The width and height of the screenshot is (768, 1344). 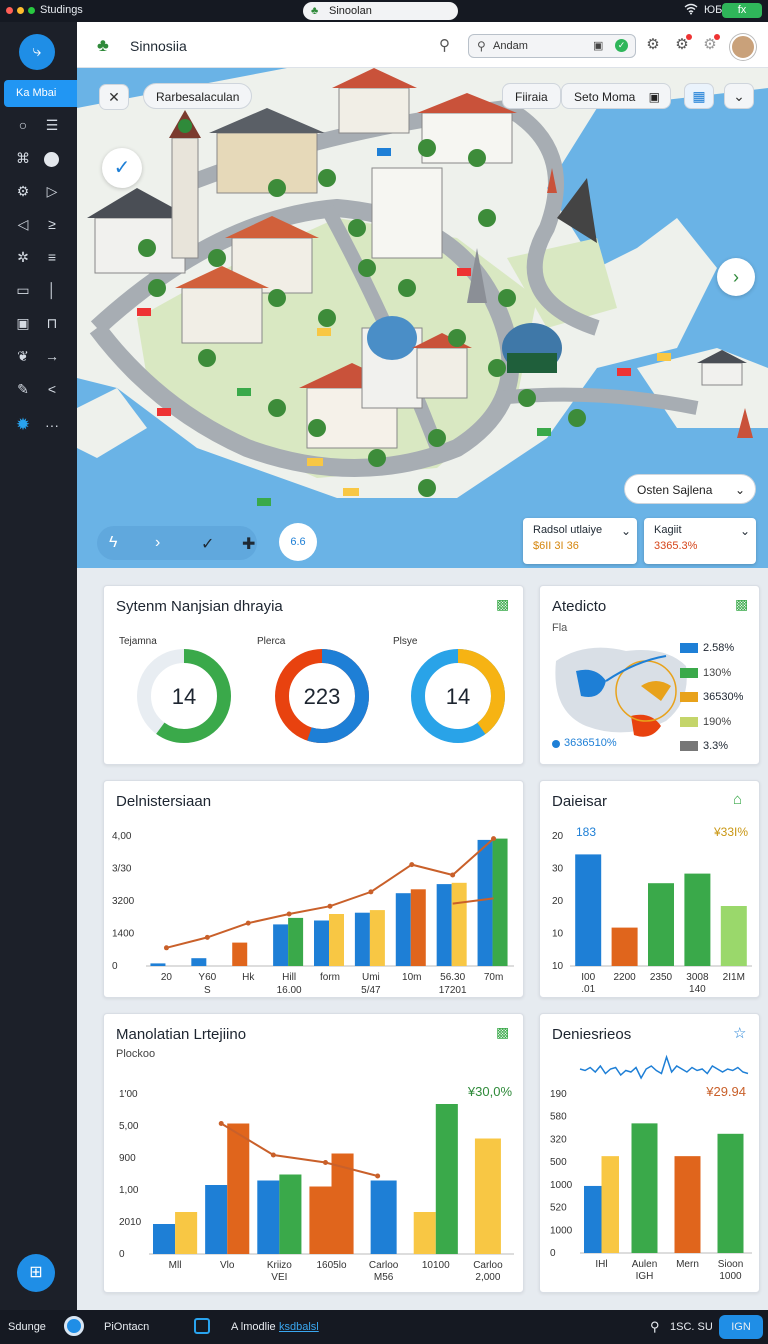 What do you see at coordinates (177, 543) in the screenshot?
I see `map-tools-bar: ϟ › ✓ ✚` at bounding box center [177, 543].